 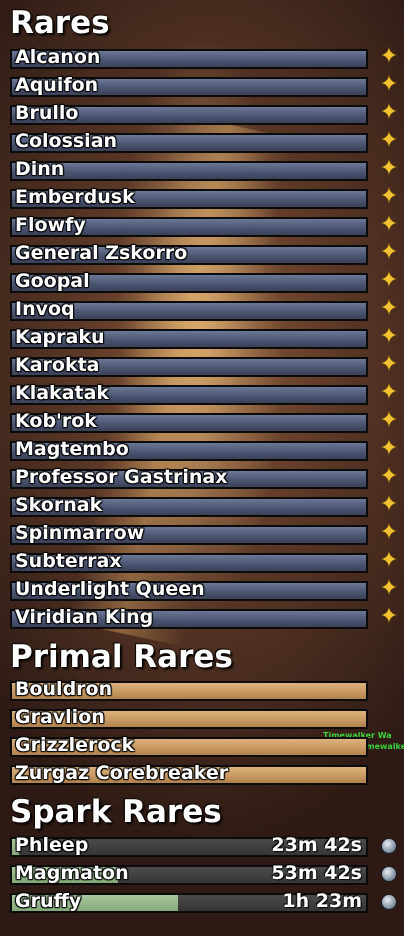 What do you see at coordinates (72, 873) in the screenshot?
I see `rare-name-label: Magmaton` at bounding box center [72, 873].